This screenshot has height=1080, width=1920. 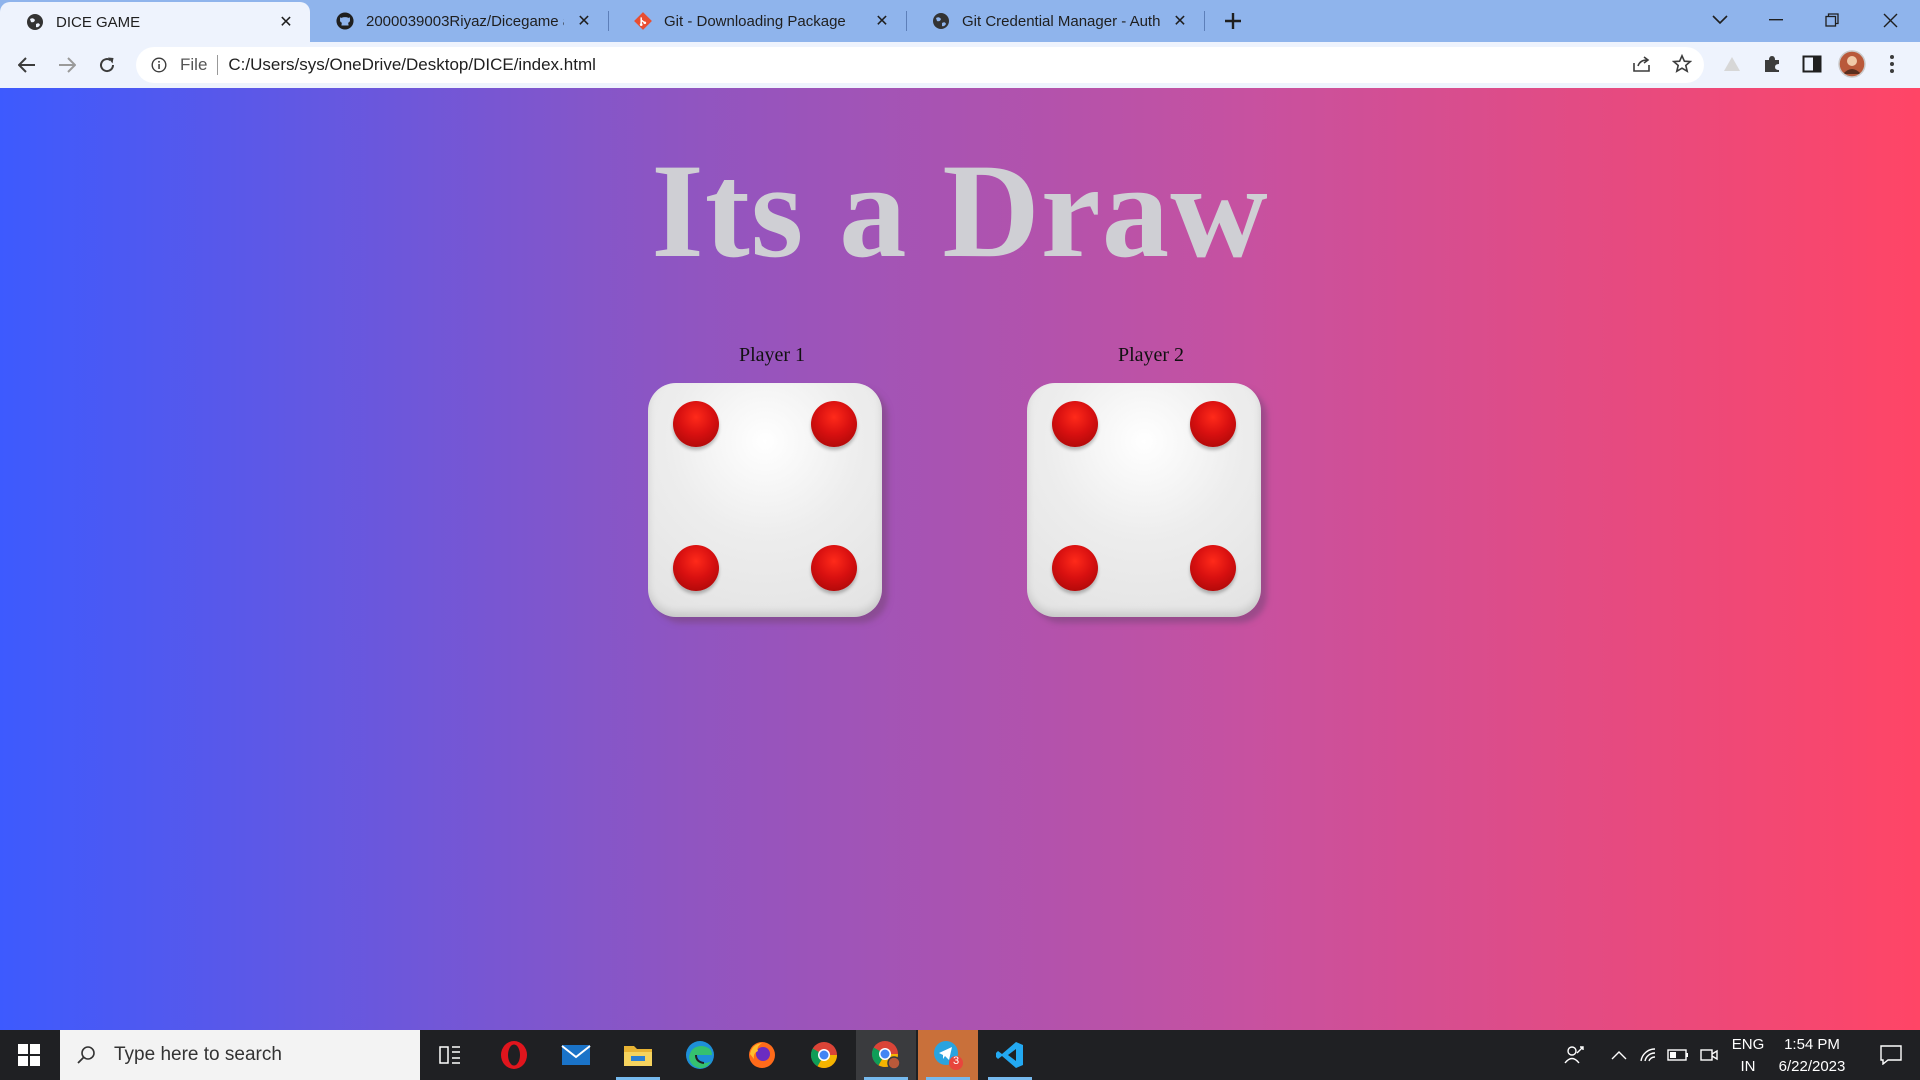 I want to click on task-view-button, so click(x=450, y=1055).